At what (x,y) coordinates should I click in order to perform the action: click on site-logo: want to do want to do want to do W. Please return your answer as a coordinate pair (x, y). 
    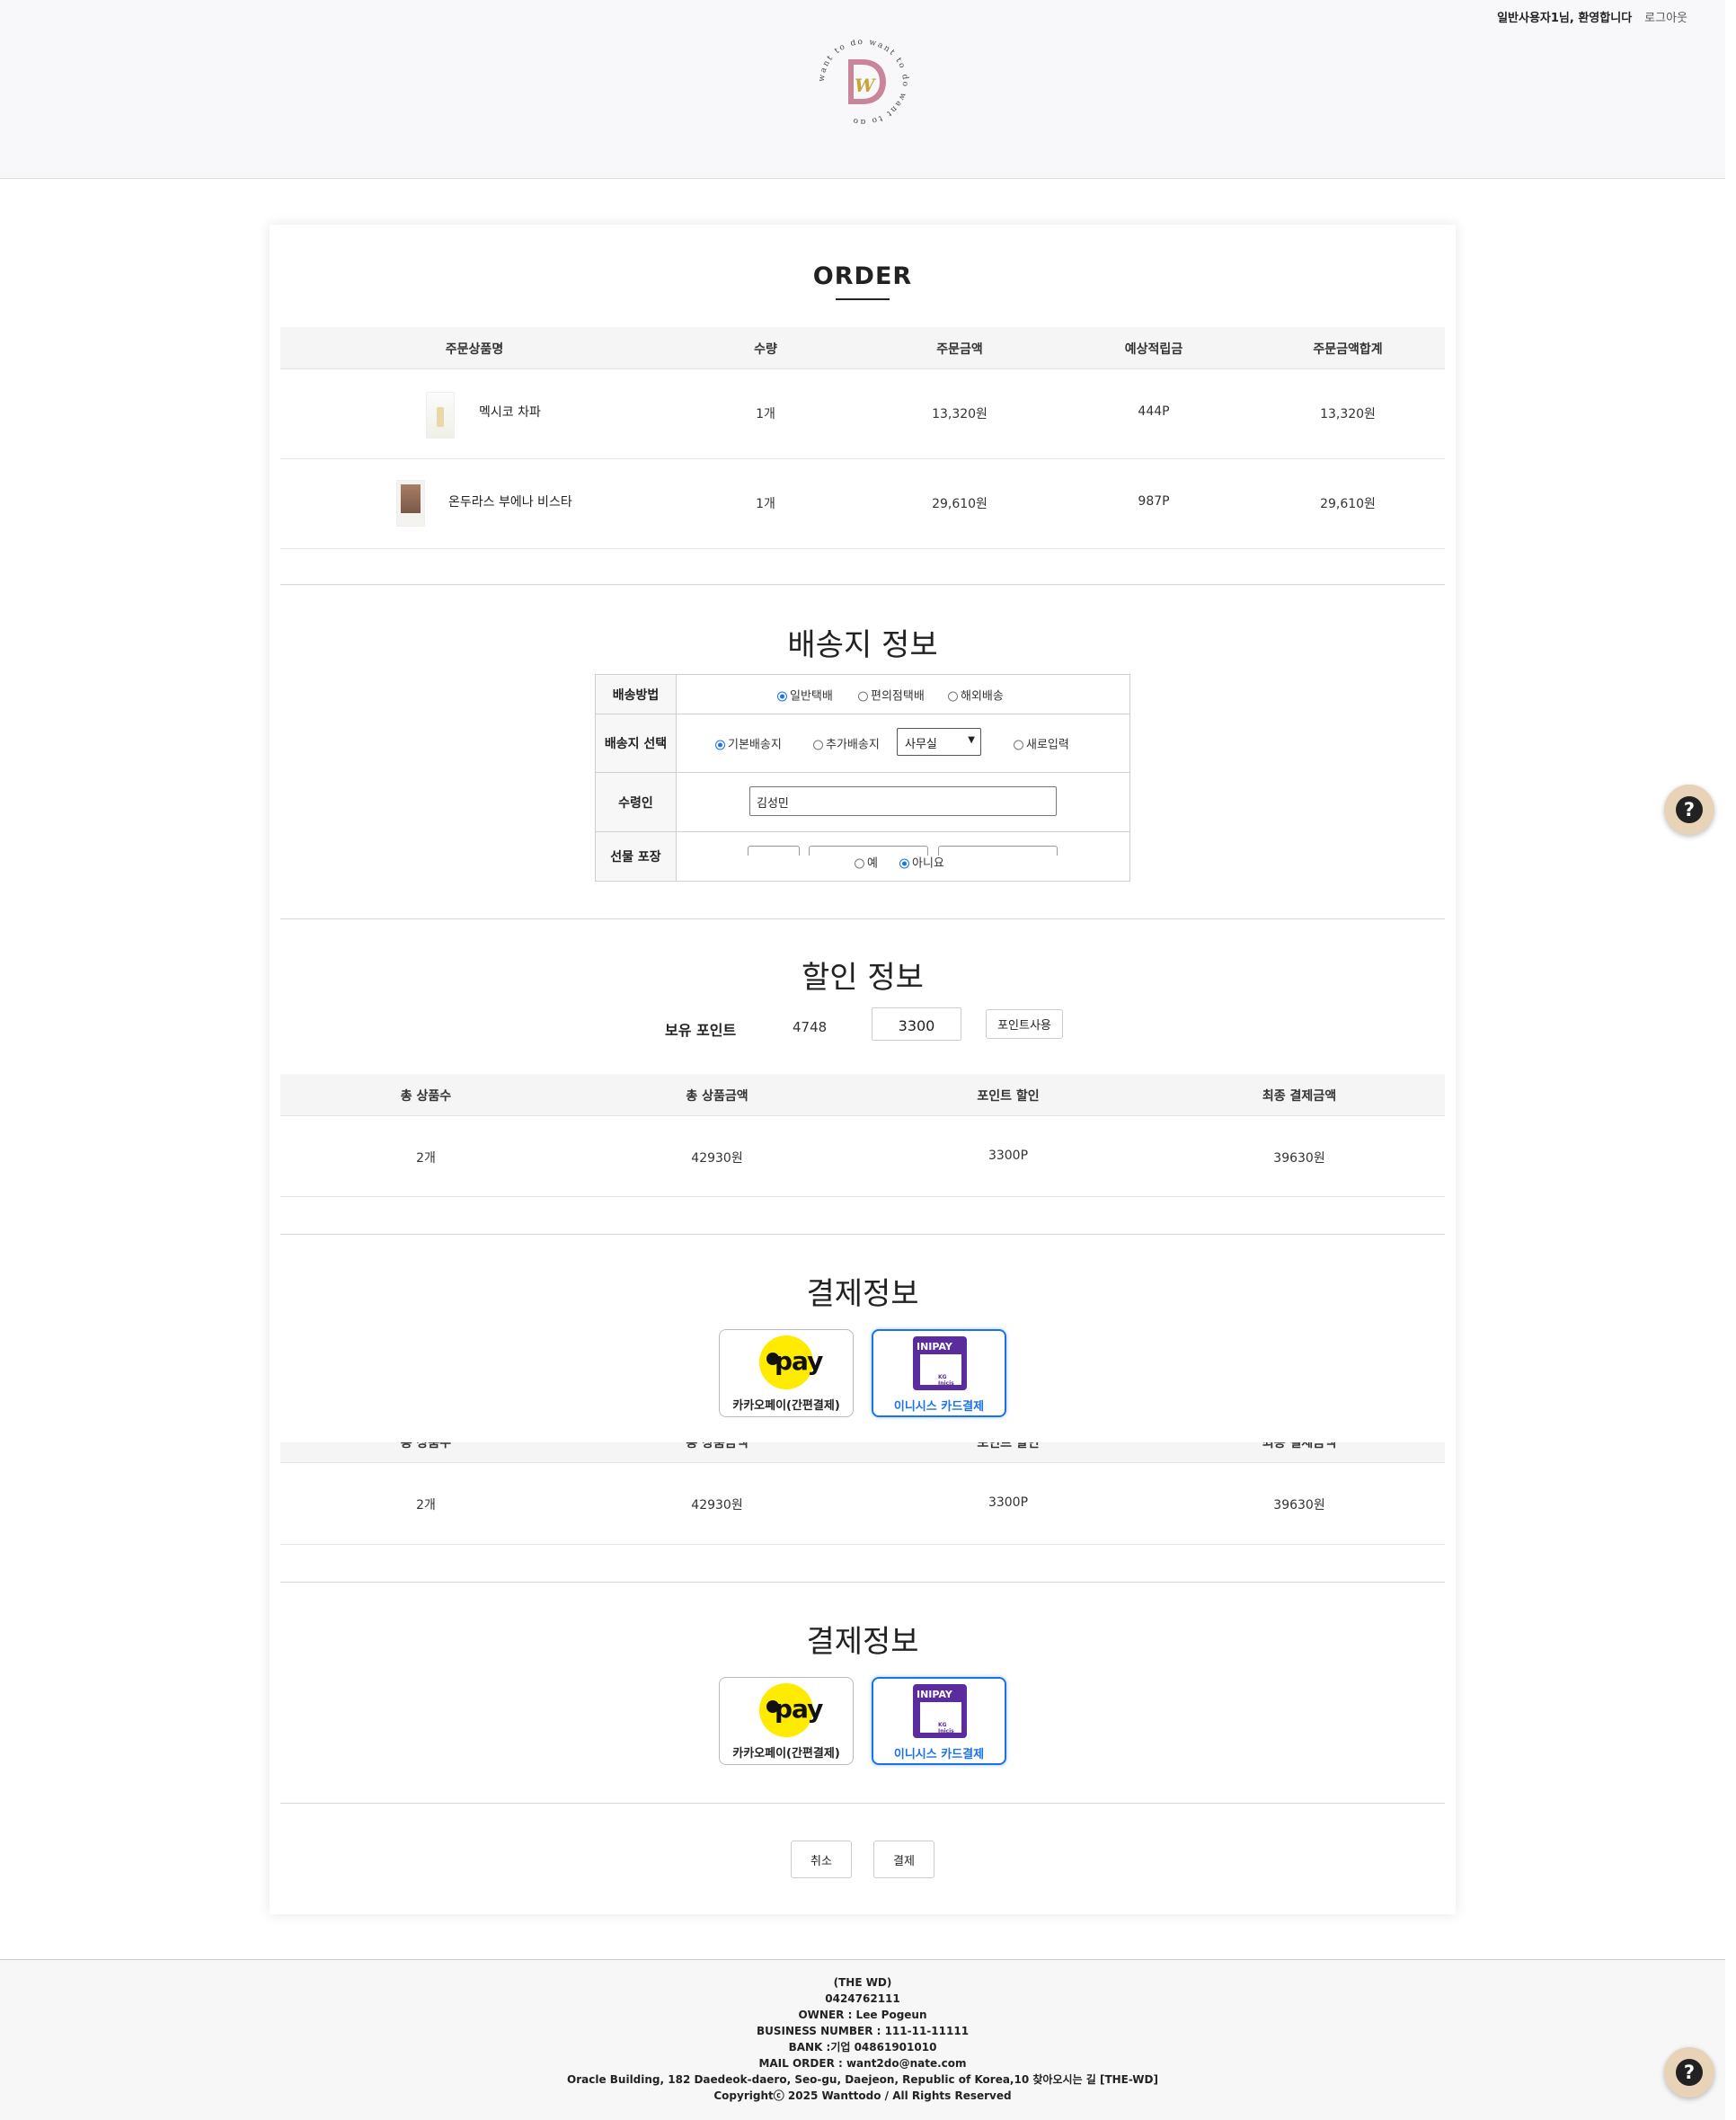
    Looking at the image, I should click on (863, 82).